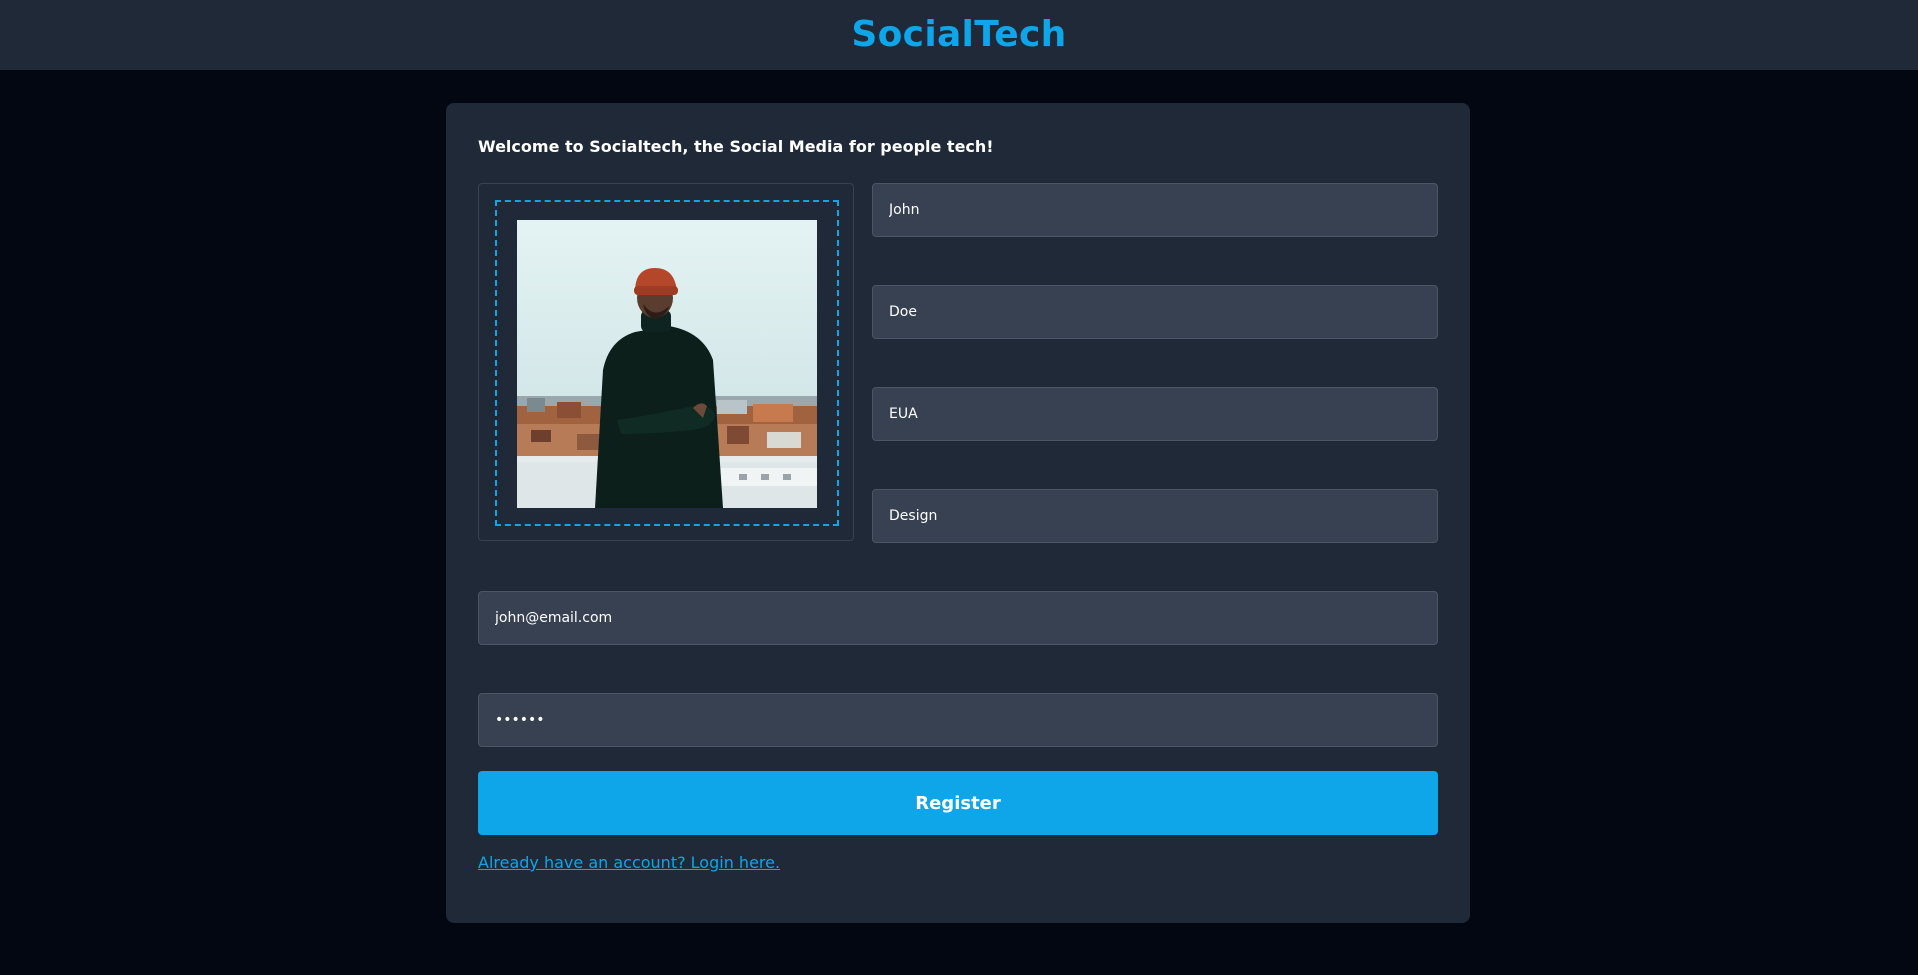  What do you see at coordinates (1155, 516) in the screenshot?
I see `area-input` at bounding box center [1155, 516].